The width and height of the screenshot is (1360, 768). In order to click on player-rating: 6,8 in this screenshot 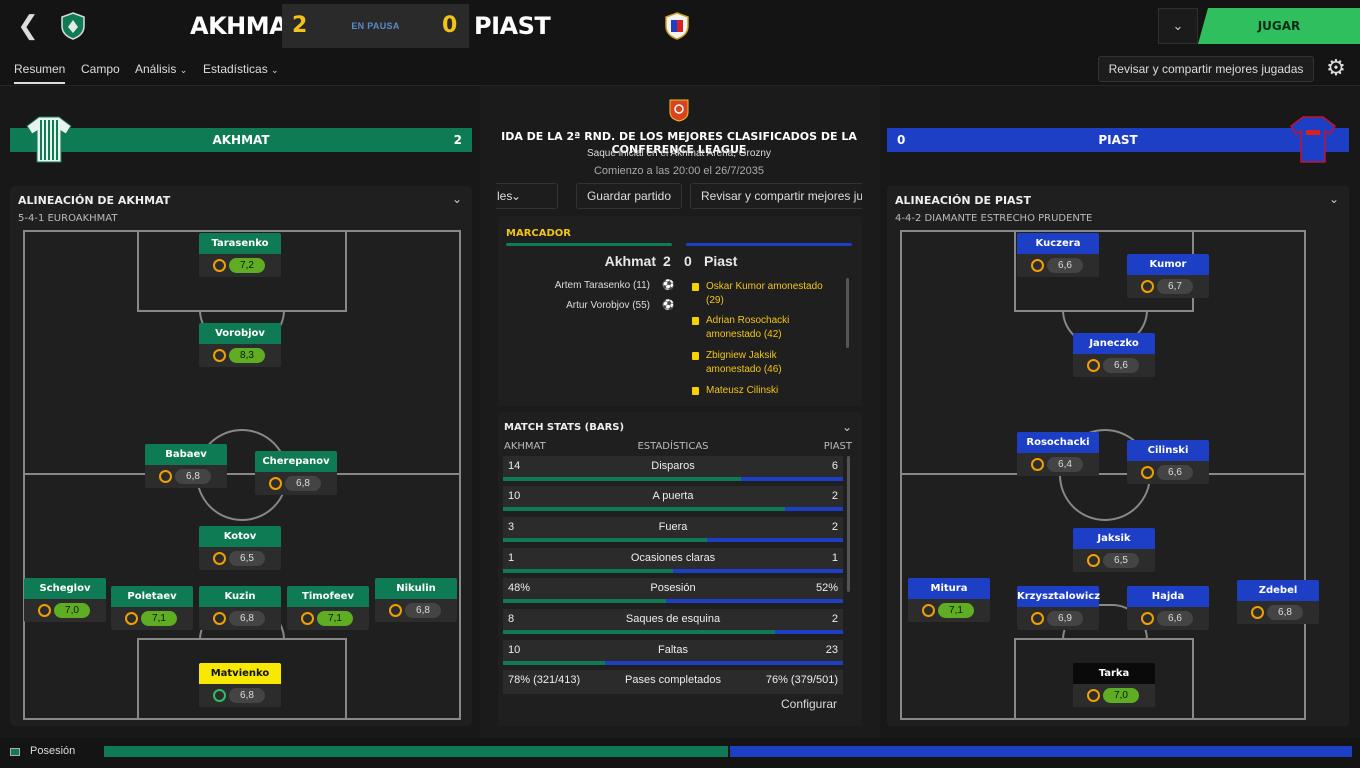, I will do `click(193, 476)`.